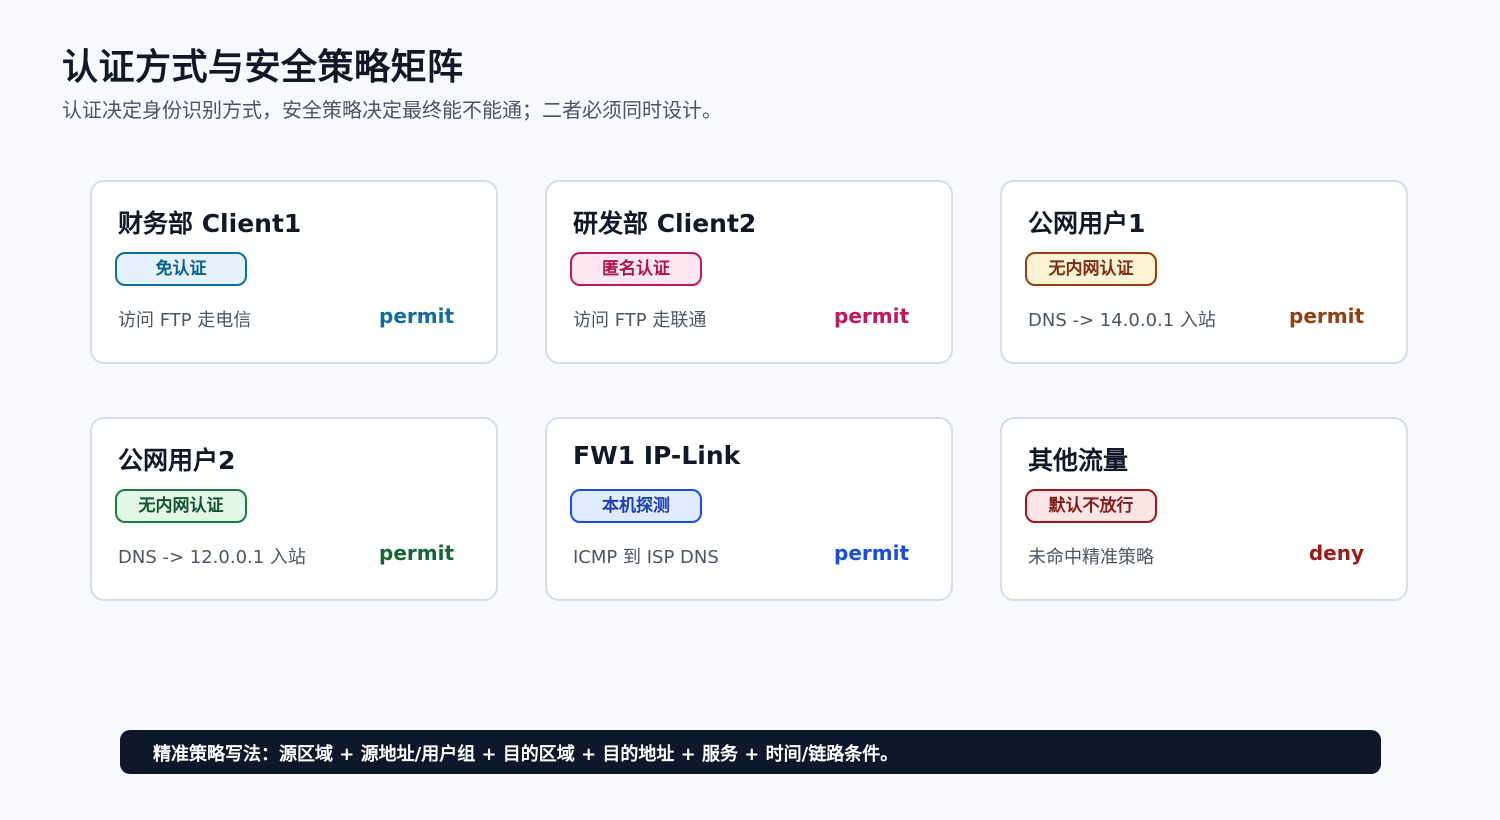  Describe the element at coordinates (749, 509) in the screenshot. I see `policy-card-fw1-ip-link: FW1 IP-Link 本机探测 ICMP 到 ISP DNS permit` at that location.